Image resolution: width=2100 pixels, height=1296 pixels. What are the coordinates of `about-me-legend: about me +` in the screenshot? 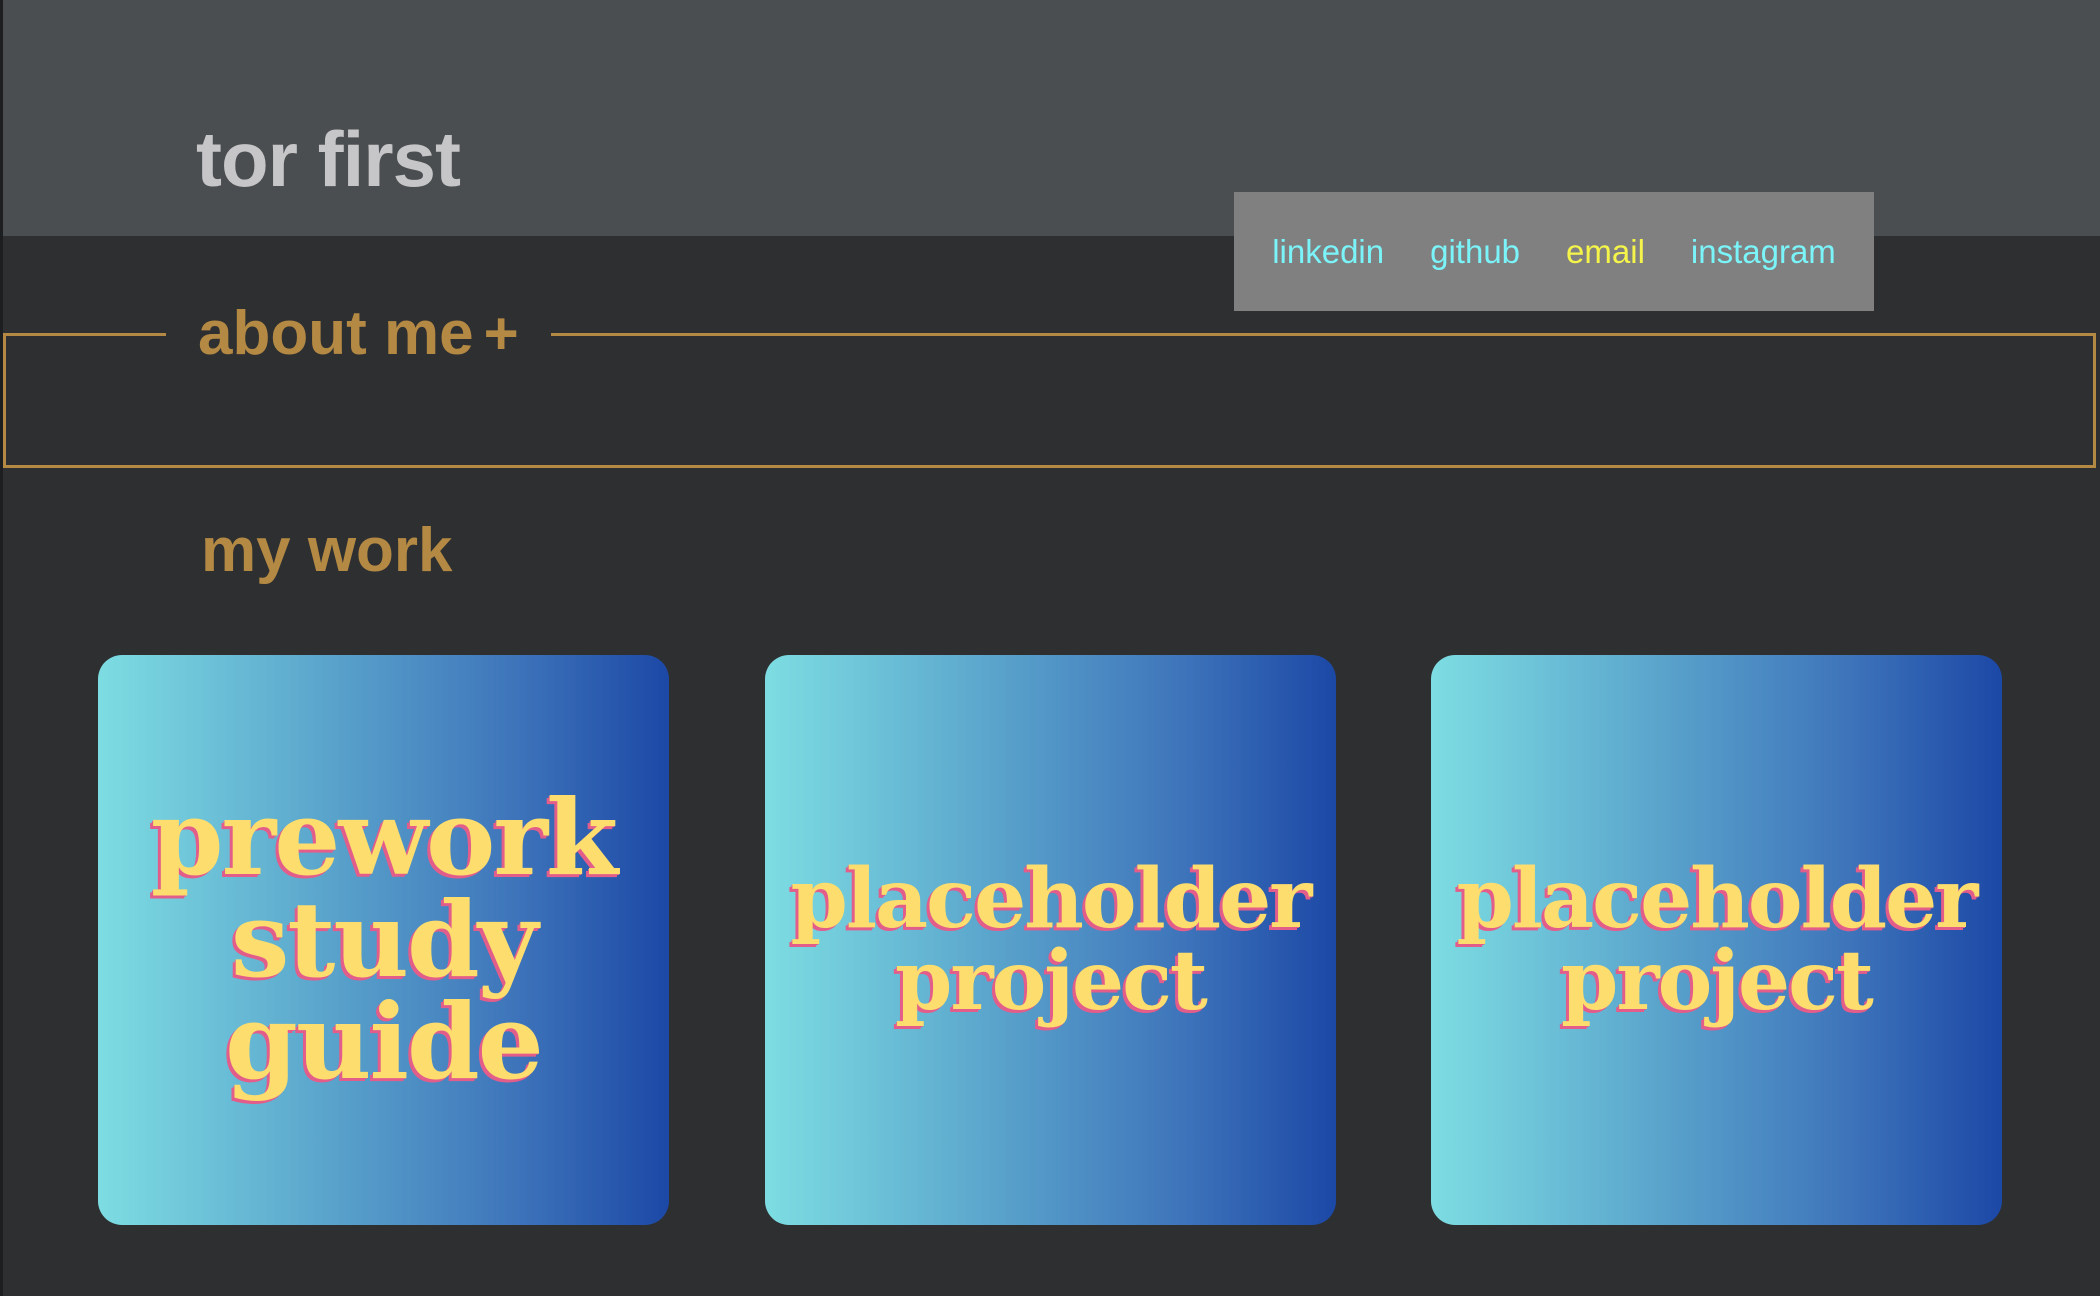 It's located at (358, 334).